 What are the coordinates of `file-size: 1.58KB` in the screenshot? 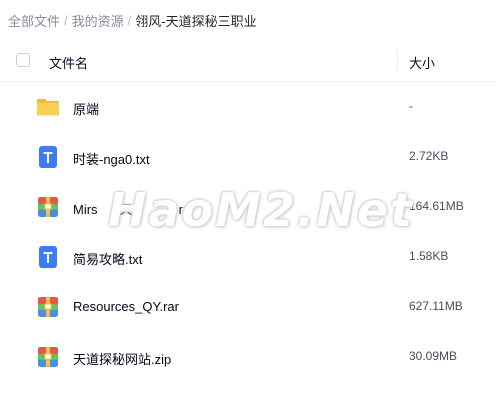 It's located at (429, 256).